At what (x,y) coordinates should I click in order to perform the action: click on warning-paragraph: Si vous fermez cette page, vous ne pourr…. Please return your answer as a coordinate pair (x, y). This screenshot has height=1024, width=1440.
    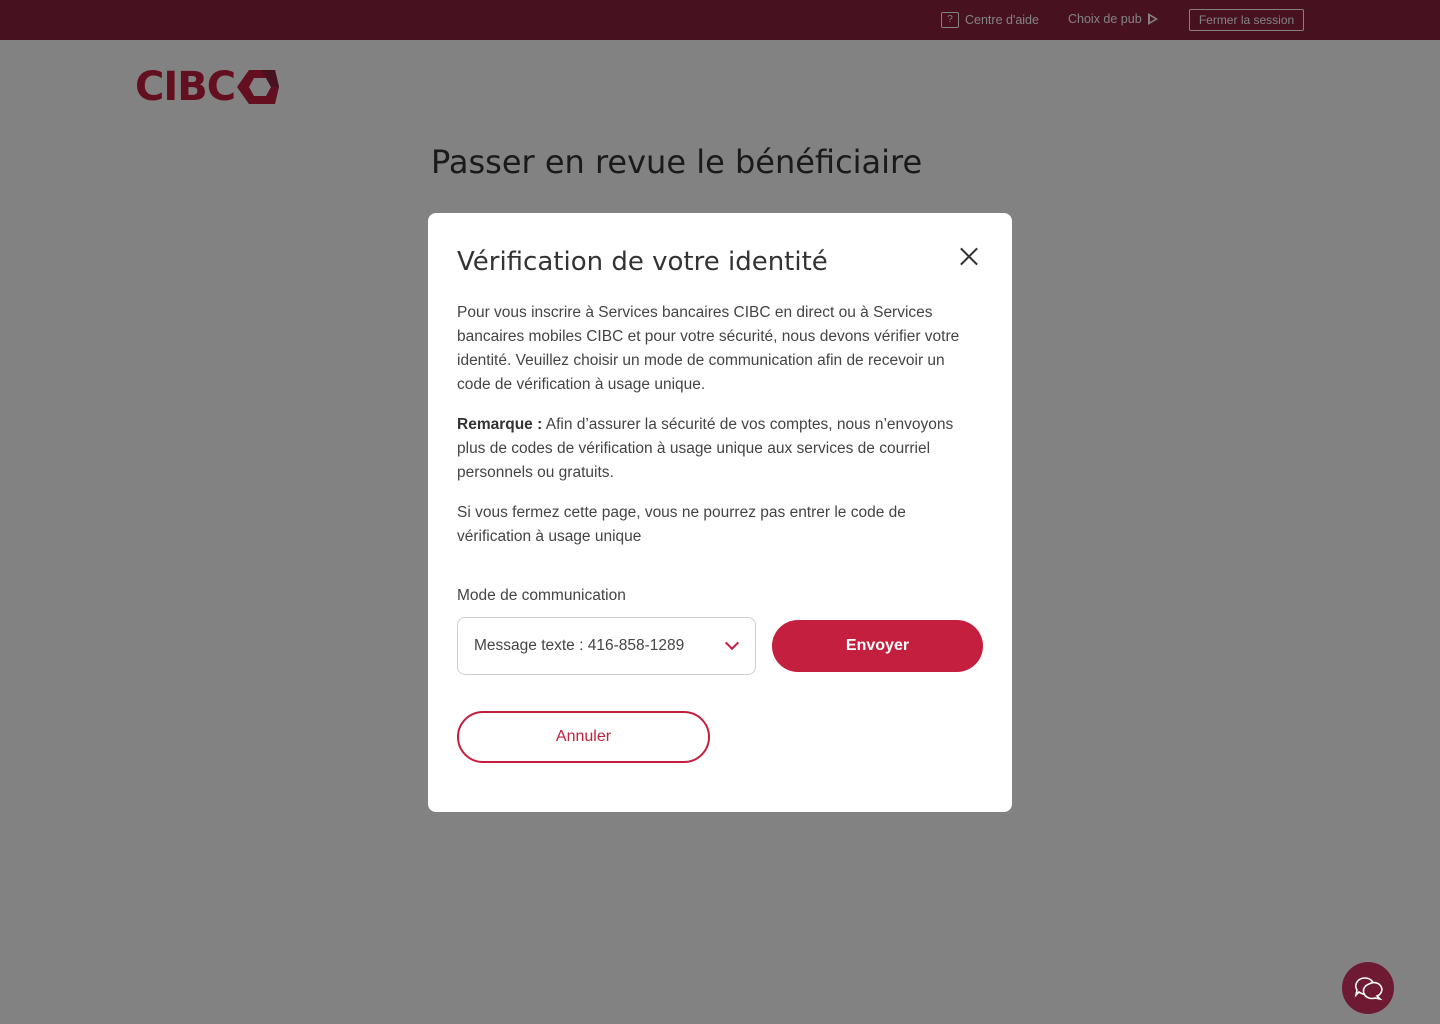
    Looking at the image, I should click on (681, 524).